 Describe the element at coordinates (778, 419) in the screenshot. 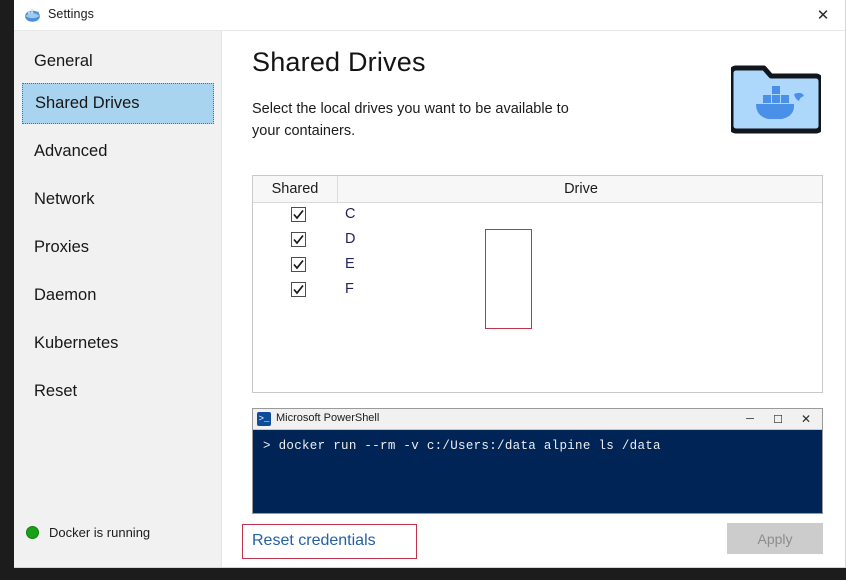

I see `maximize-icon: ☐` at that location.